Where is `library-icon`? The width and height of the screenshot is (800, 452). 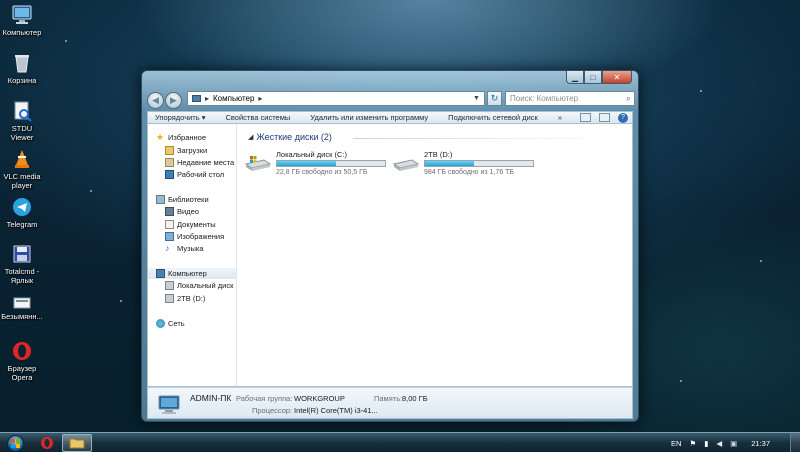
library-icon is located at coordinates (160, 199).